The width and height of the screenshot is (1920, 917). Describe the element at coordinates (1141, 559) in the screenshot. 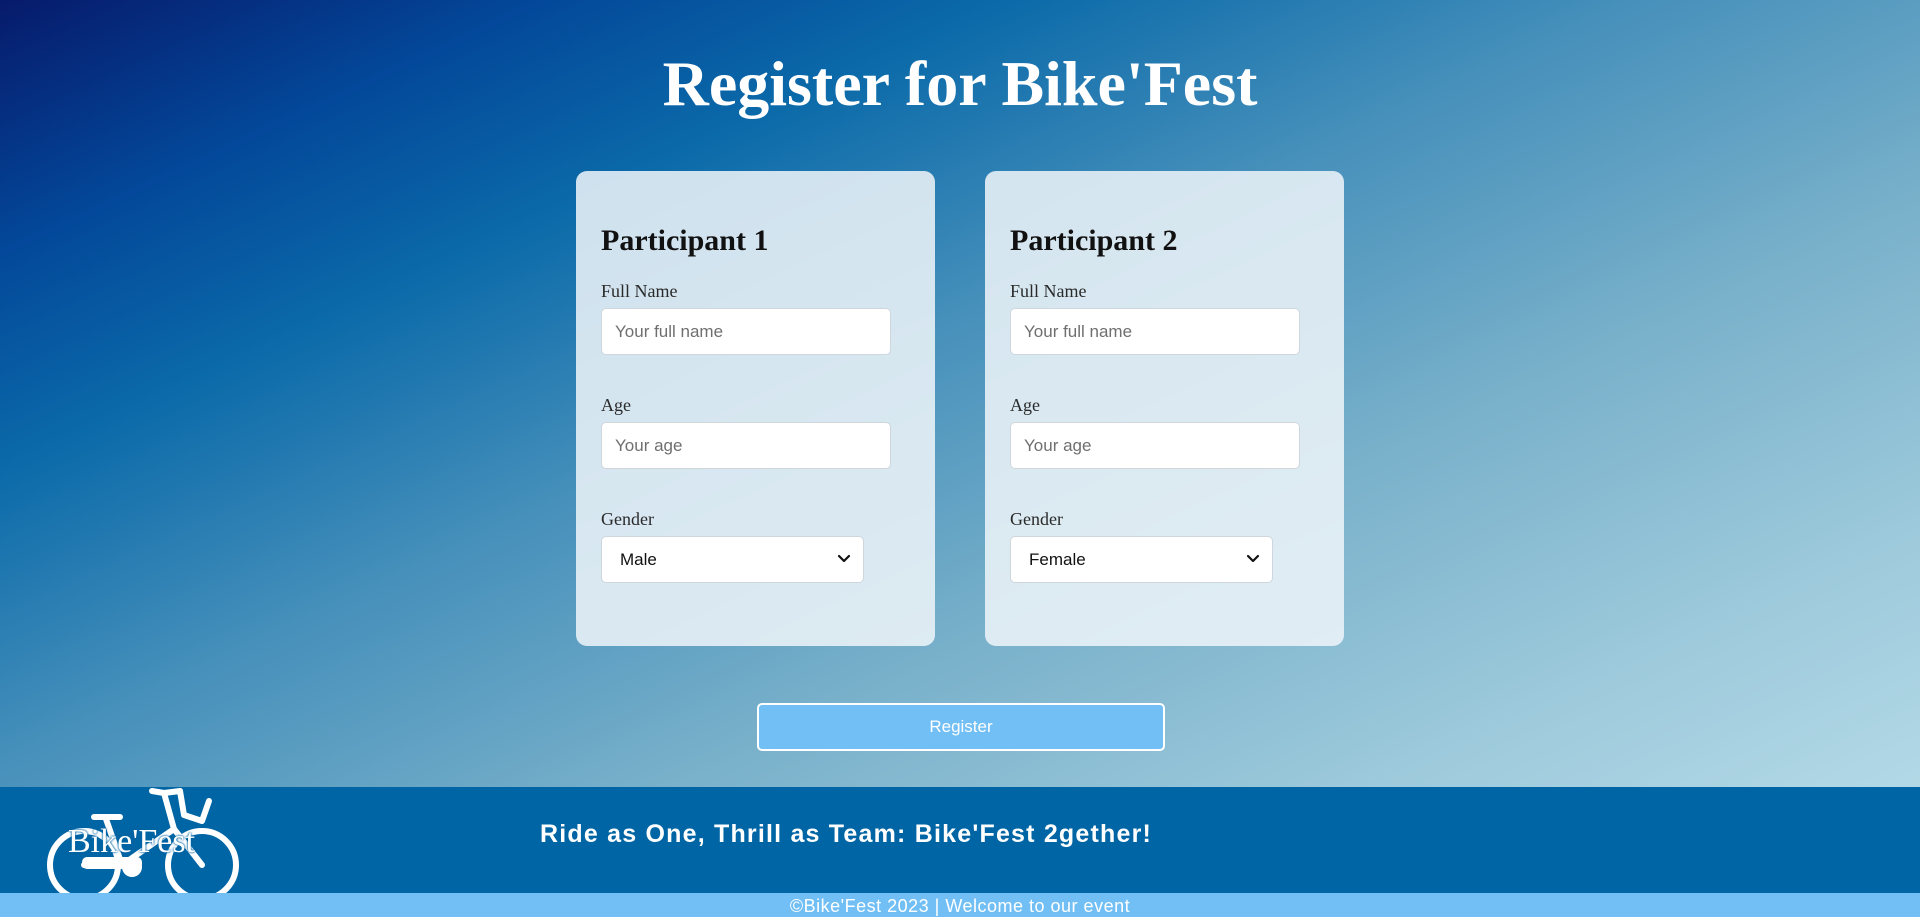

I see `gender-select: Female` at that location.